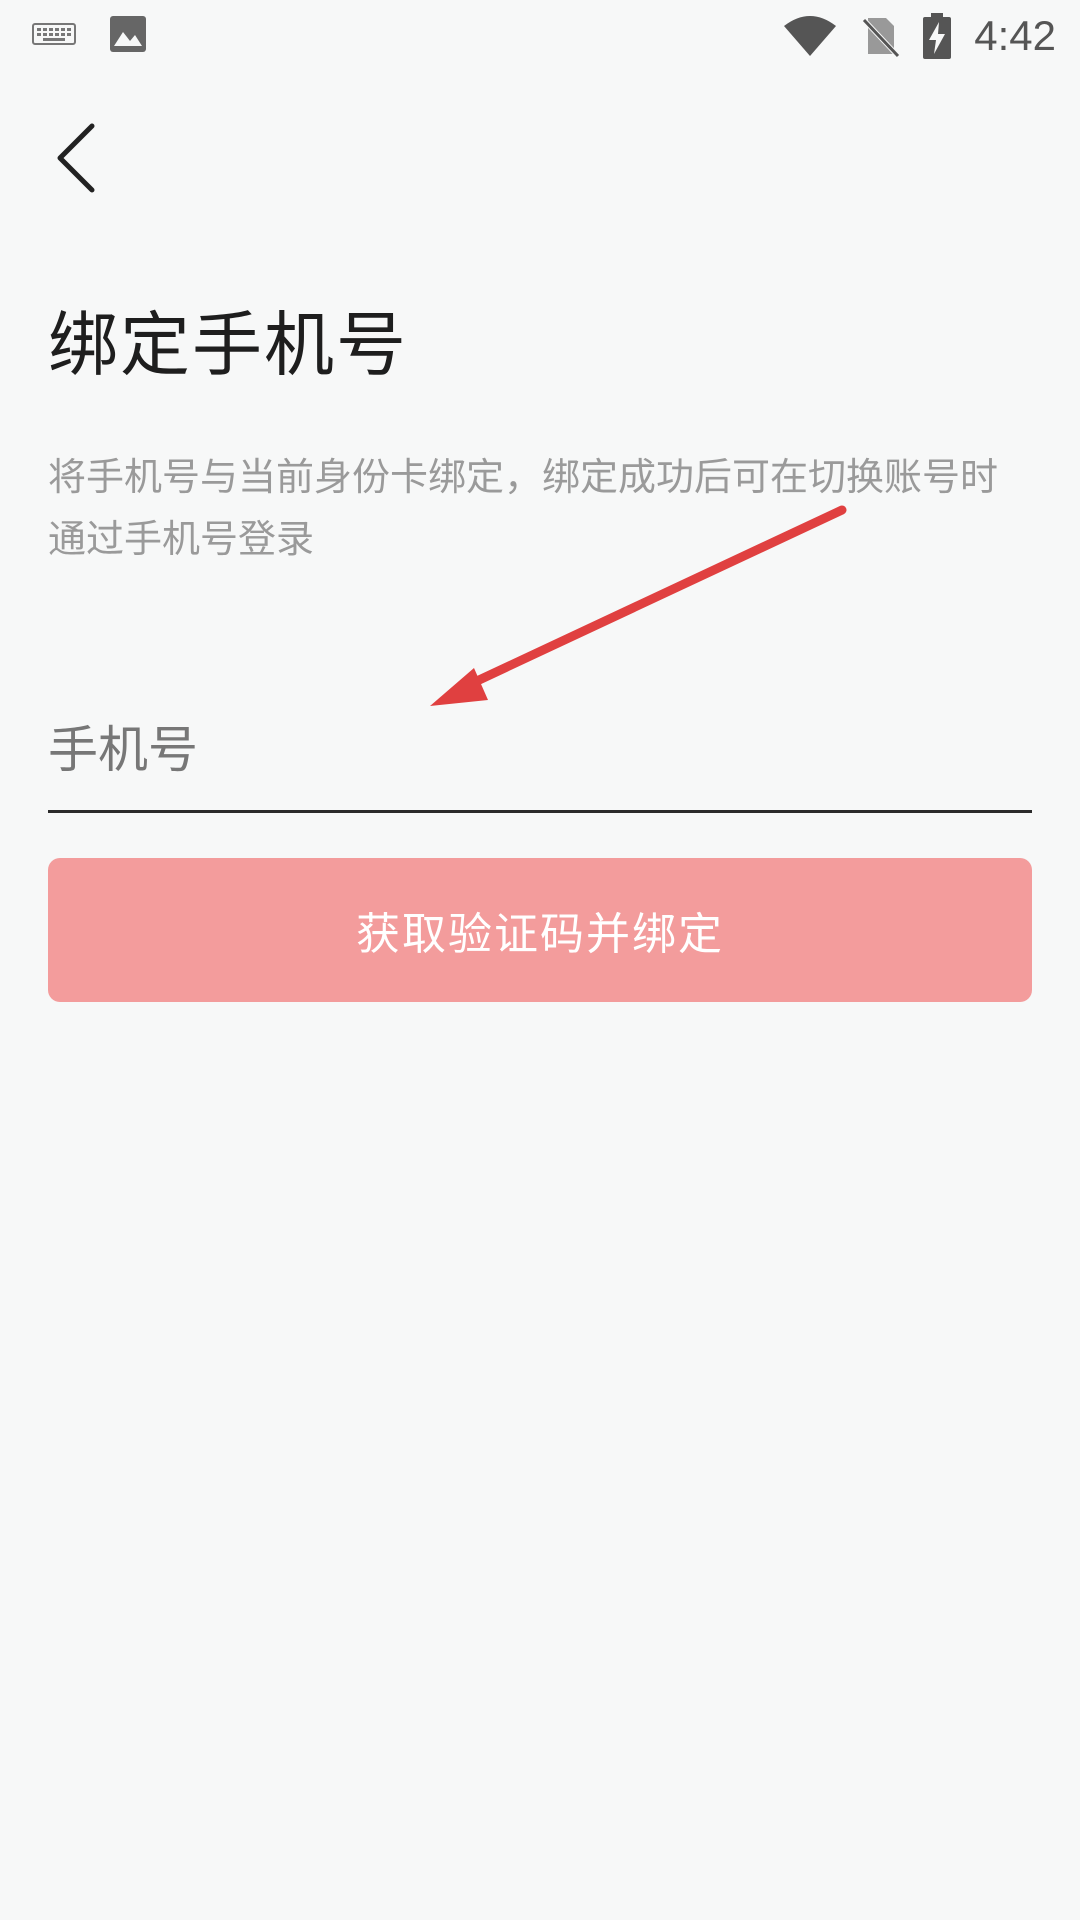  I want to click on phone-field, so click(540, 756).